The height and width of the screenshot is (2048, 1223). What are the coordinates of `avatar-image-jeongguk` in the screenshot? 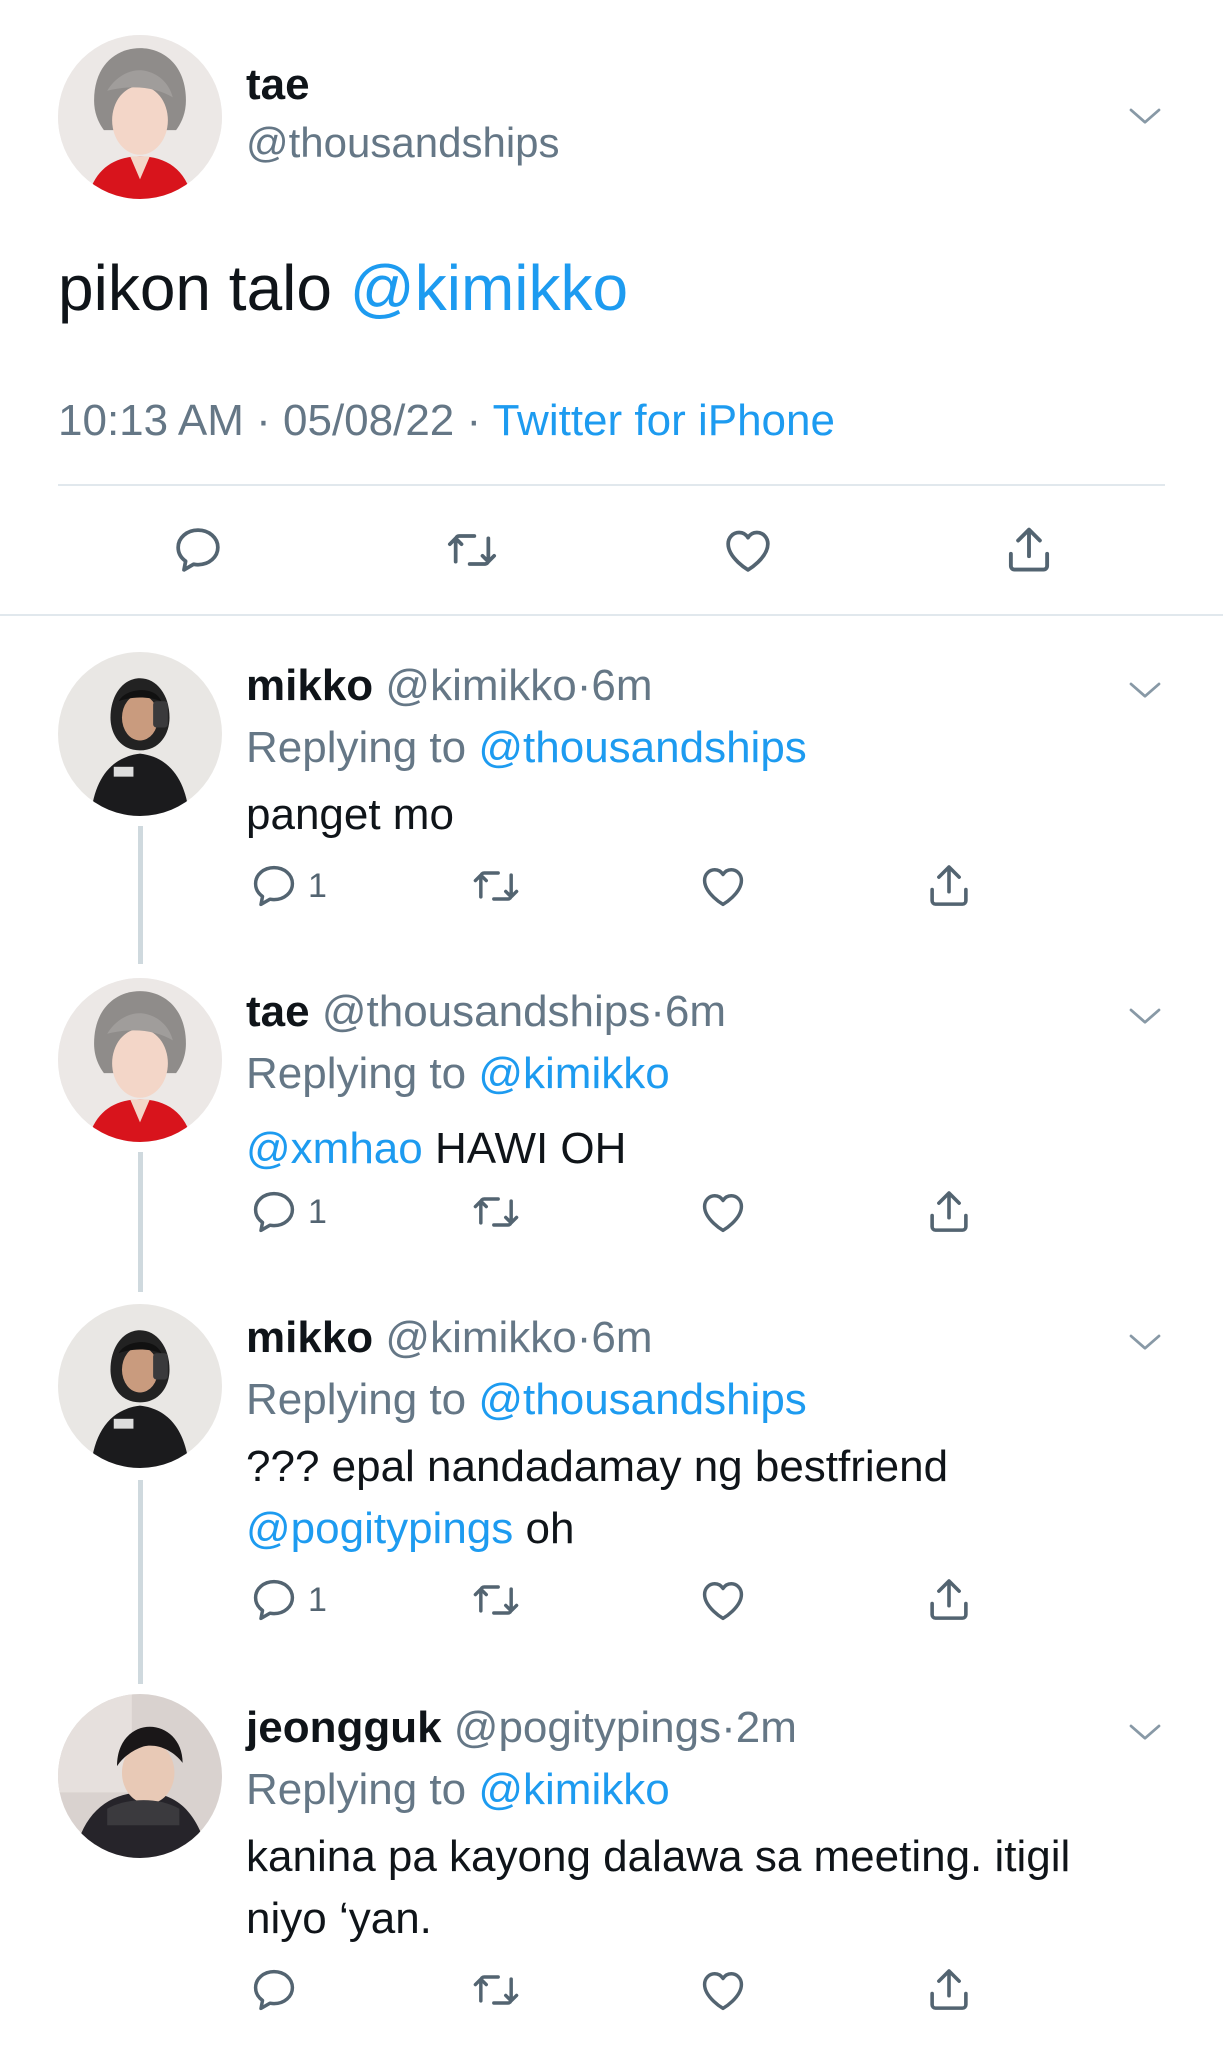 It's located at (140, 1776).